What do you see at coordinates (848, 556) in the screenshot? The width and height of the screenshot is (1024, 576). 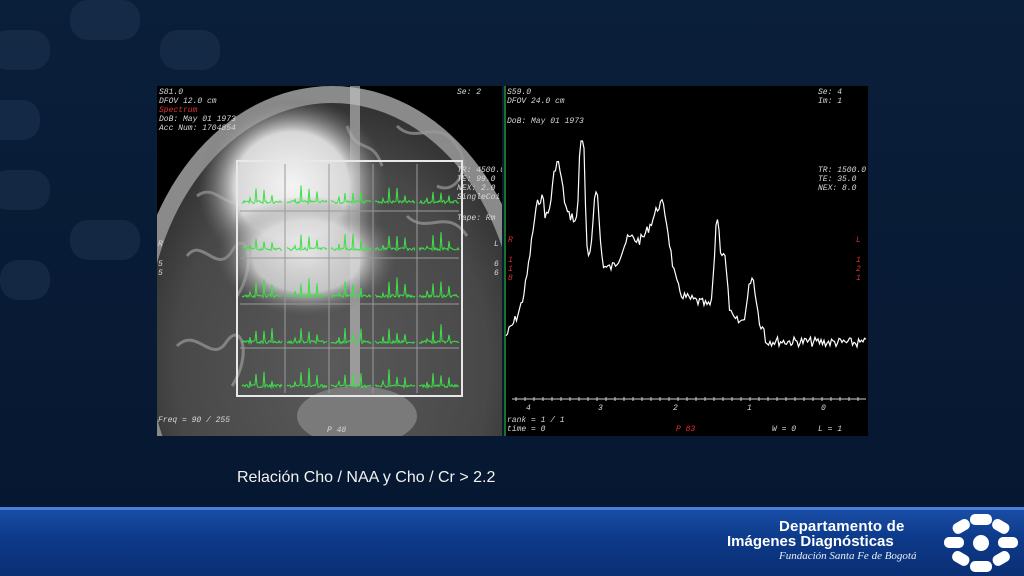 I see `institution-name: Fundación Santa Fe de Bogotá` at bounding box center [848, 556].